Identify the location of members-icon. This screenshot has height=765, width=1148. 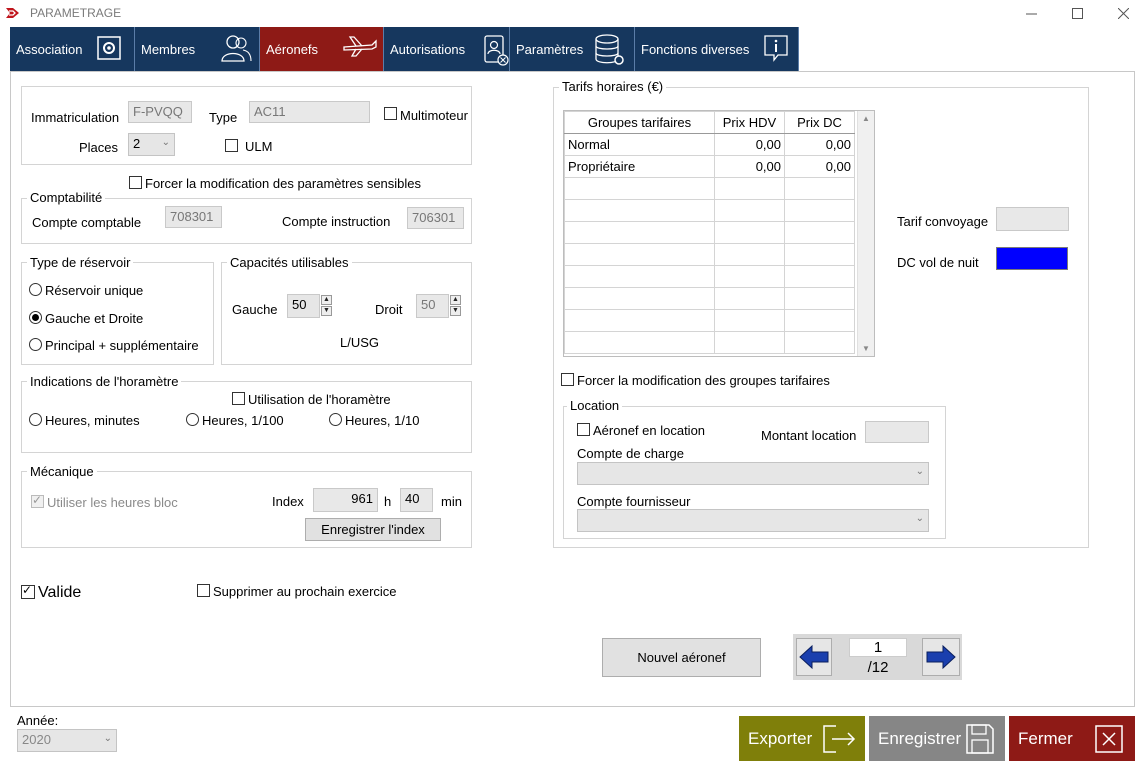
(236, 48).